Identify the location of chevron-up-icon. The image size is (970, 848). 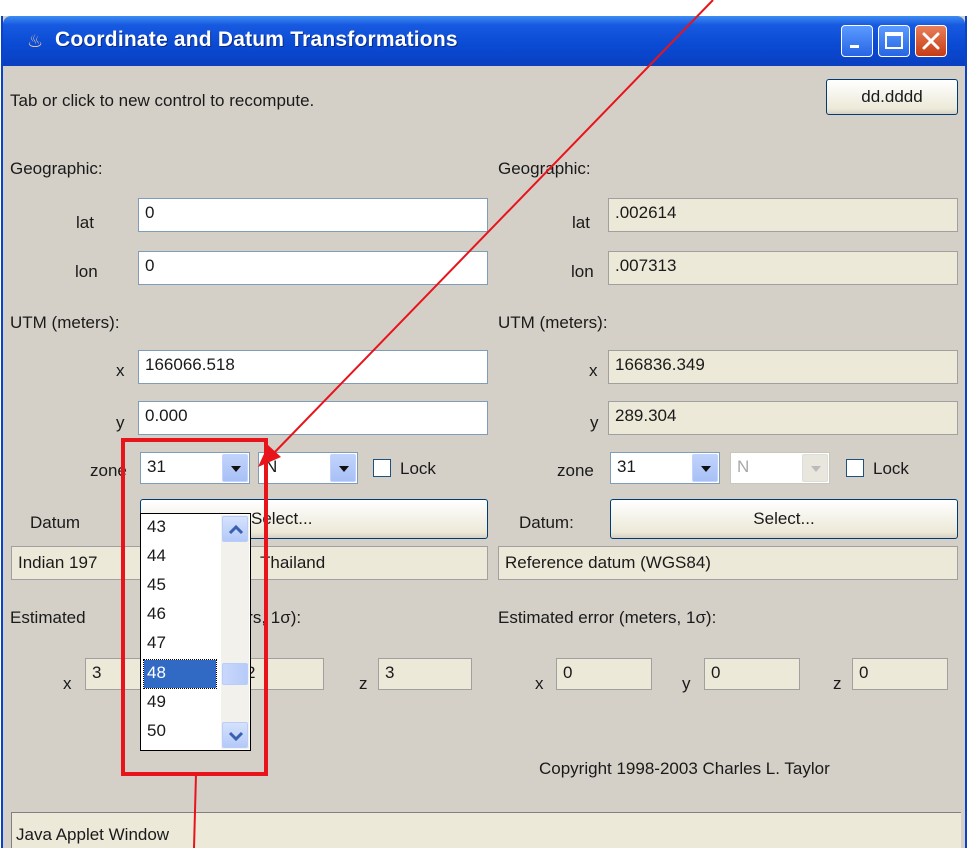
(236, 529).